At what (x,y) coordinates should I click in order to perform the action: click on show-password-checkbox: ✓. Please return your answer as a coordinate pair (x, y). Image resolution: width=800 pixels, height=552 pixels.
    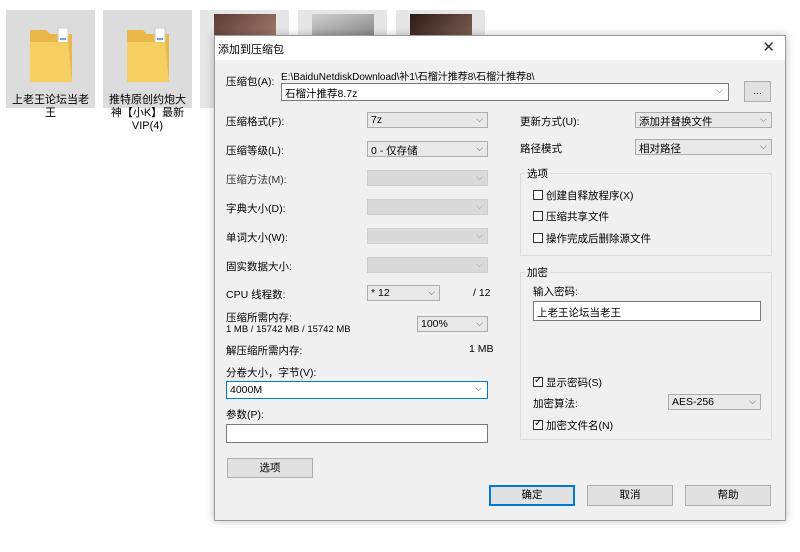
    Looking at the image, I should click on (538, 381).